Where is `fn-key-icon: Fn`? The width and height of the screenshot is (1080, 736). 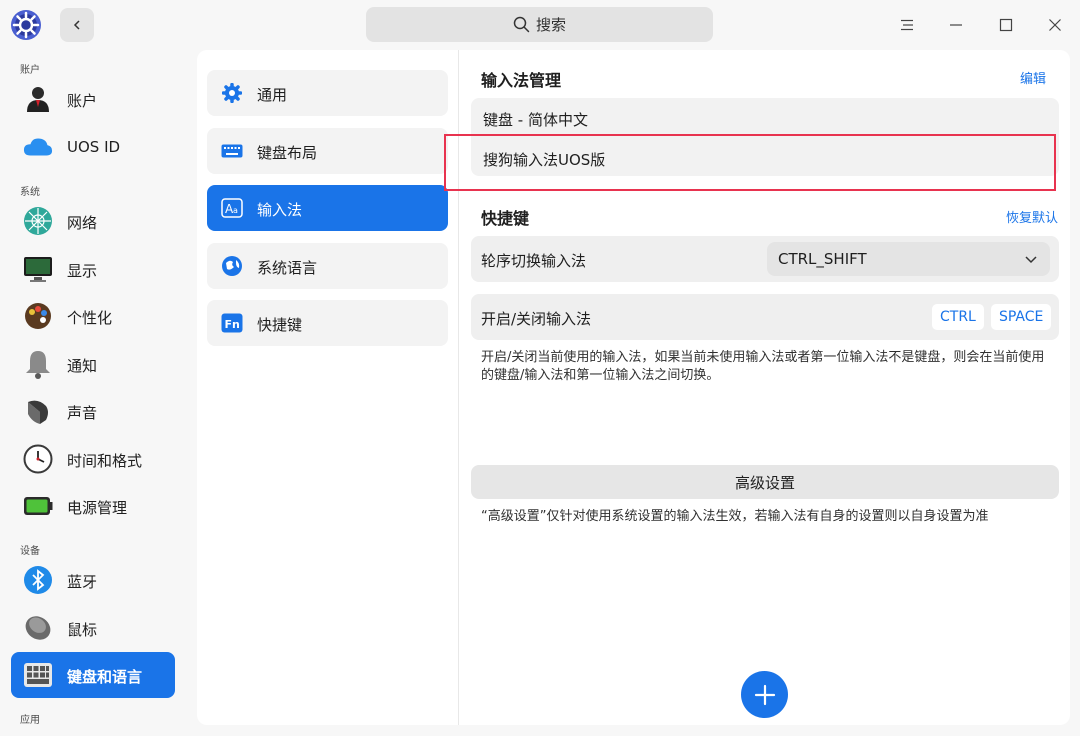 fn-key-icon: Fn is located at coordinates (232, 323).